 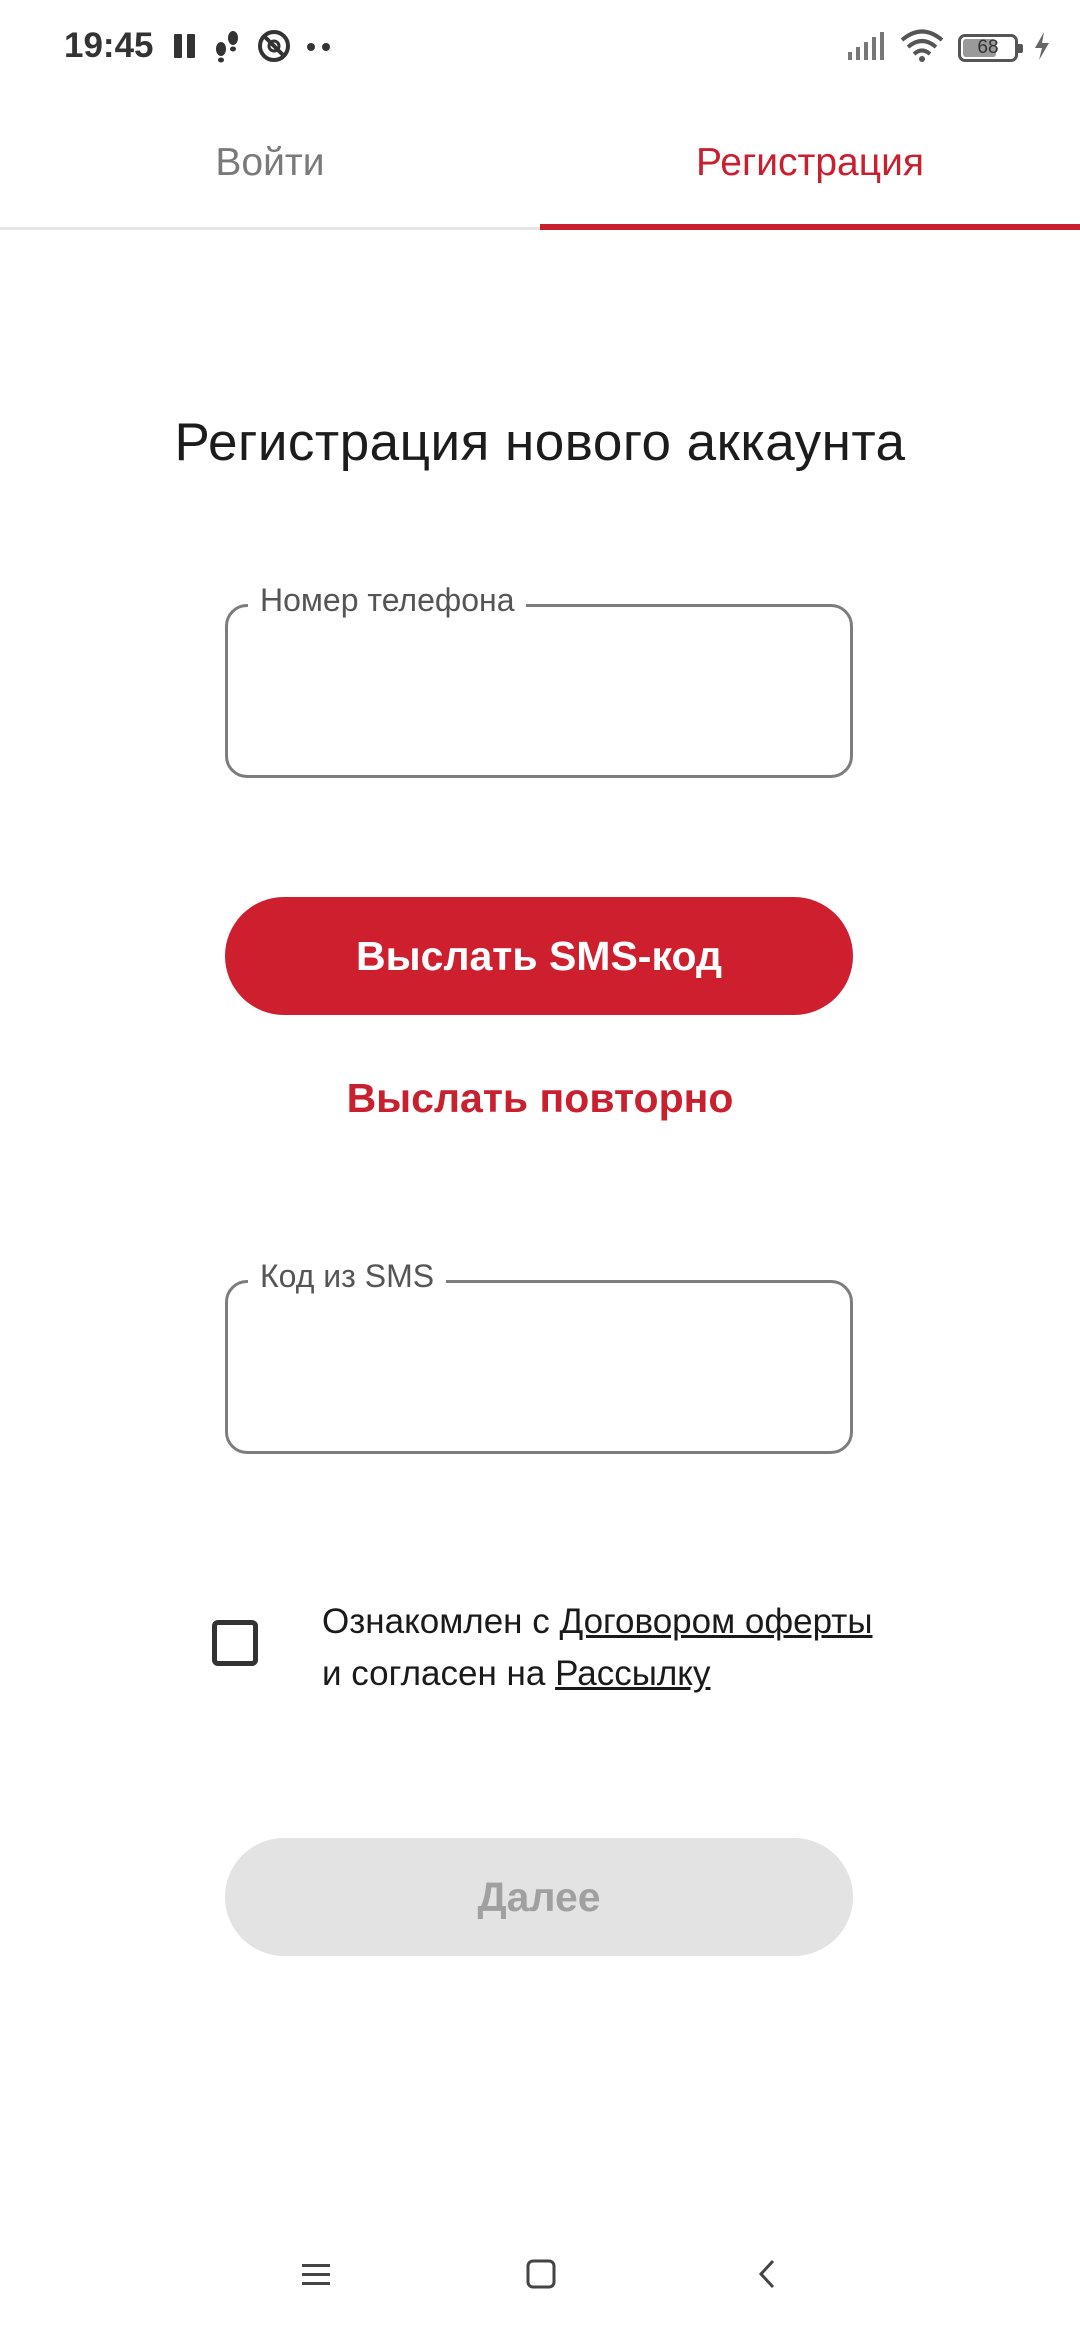 I want to click on pause-icon, so click(x=185, y=48).